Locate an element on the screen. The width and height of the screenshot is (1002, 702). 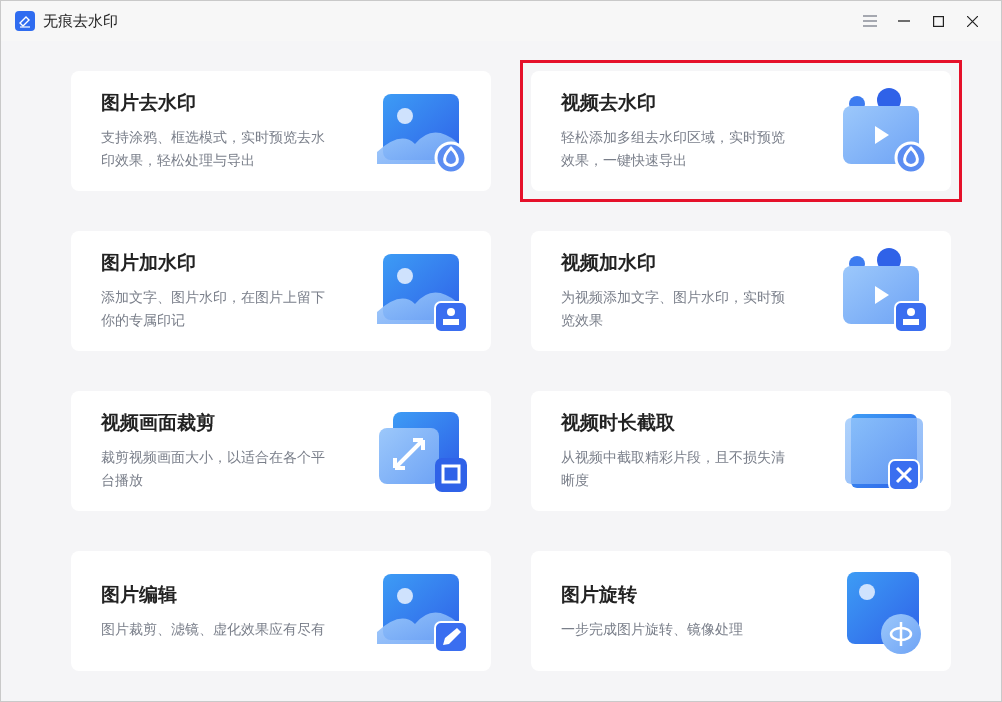
window-title: 无痕去水印 is located at coordinates (81, 21).